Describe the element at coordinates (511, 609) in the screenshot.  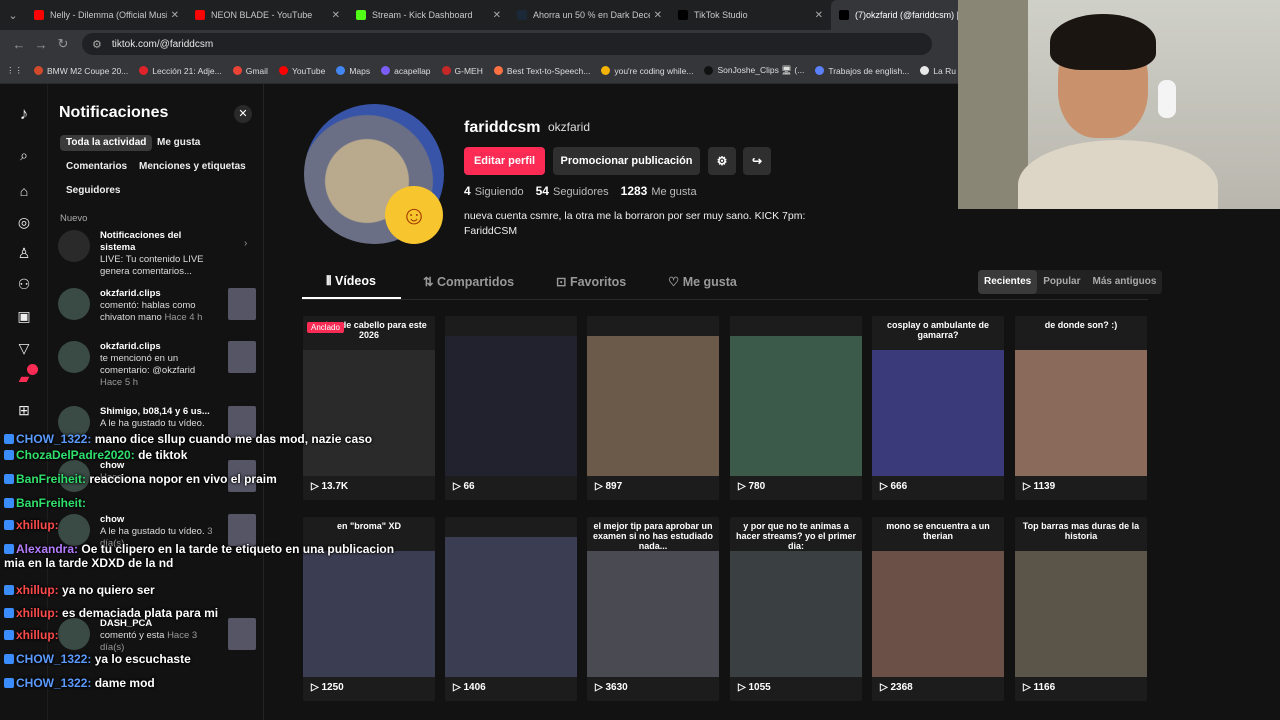
I see `video-card: ▷ 1406` at that location.